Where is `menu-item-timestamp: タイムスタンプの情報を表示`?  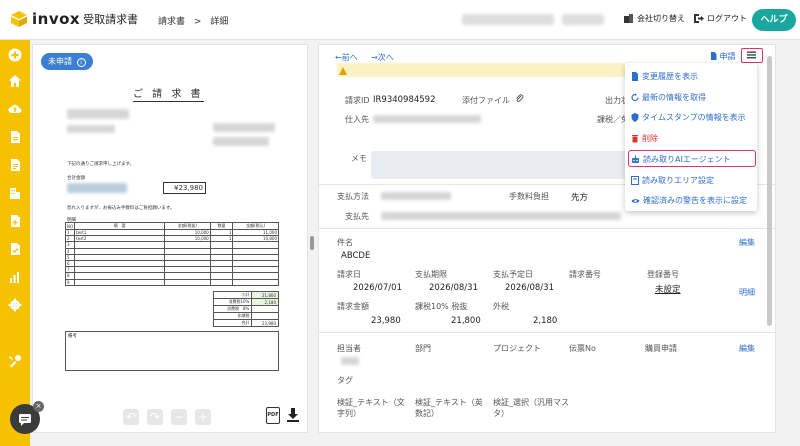 menu-item-timestamp: タイムスタンプの情報を表示 is located at coordinates (688, 117).